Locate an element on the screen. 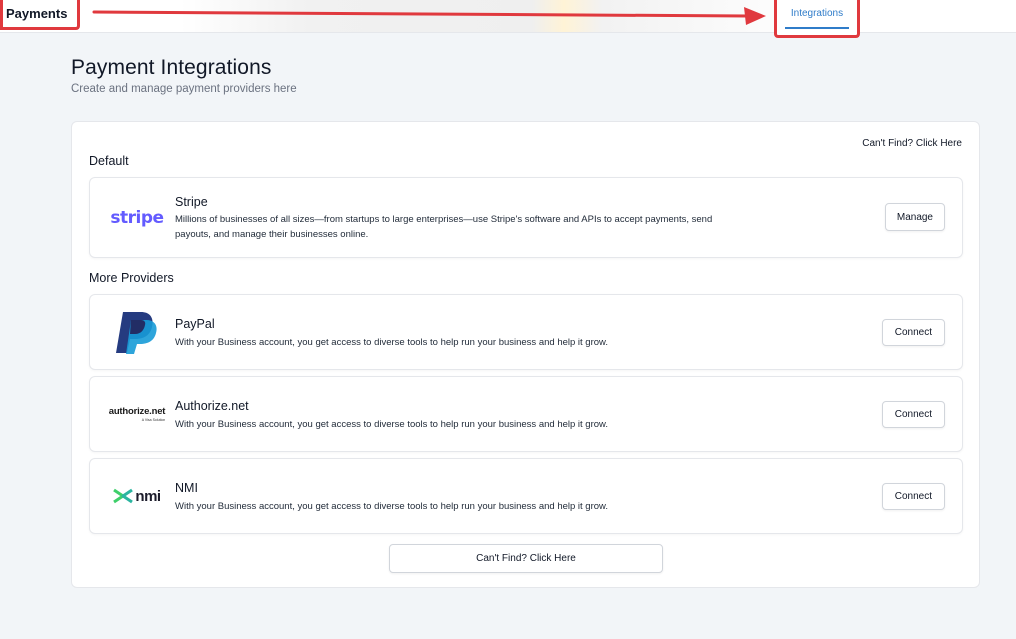  page-title: Payment Integrations is located at coordinates (171, 67).